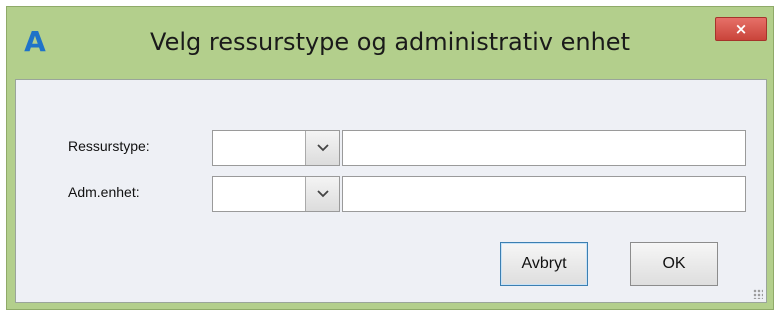 Image resolution: width=784 pixels, height=318 pixels. I want to click on ressurstype-dropdown-button, so click(322, 148).